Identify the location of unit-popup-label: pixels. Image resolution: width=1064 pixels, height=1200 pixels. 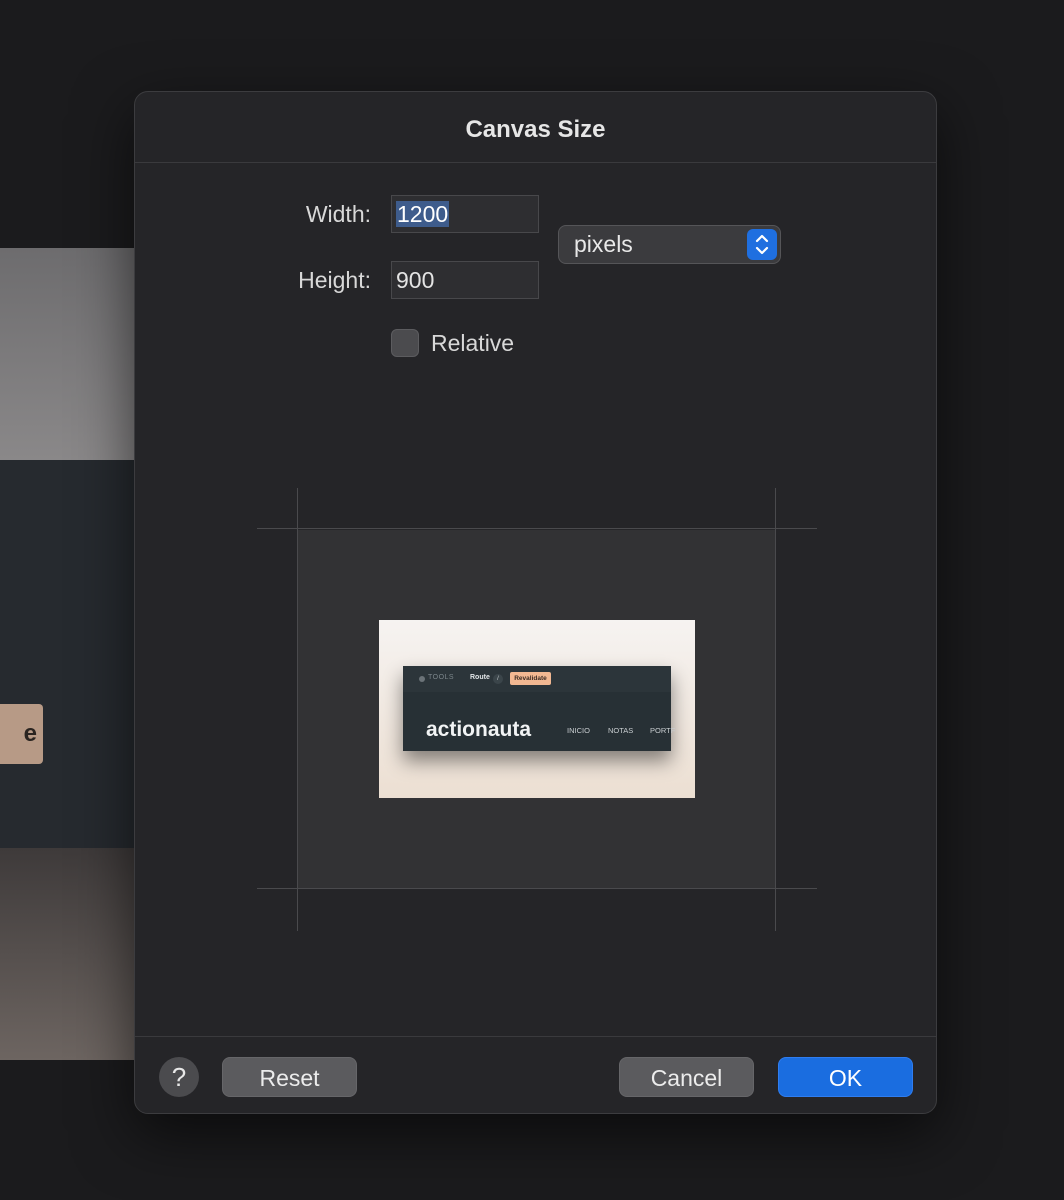
(603, 244).